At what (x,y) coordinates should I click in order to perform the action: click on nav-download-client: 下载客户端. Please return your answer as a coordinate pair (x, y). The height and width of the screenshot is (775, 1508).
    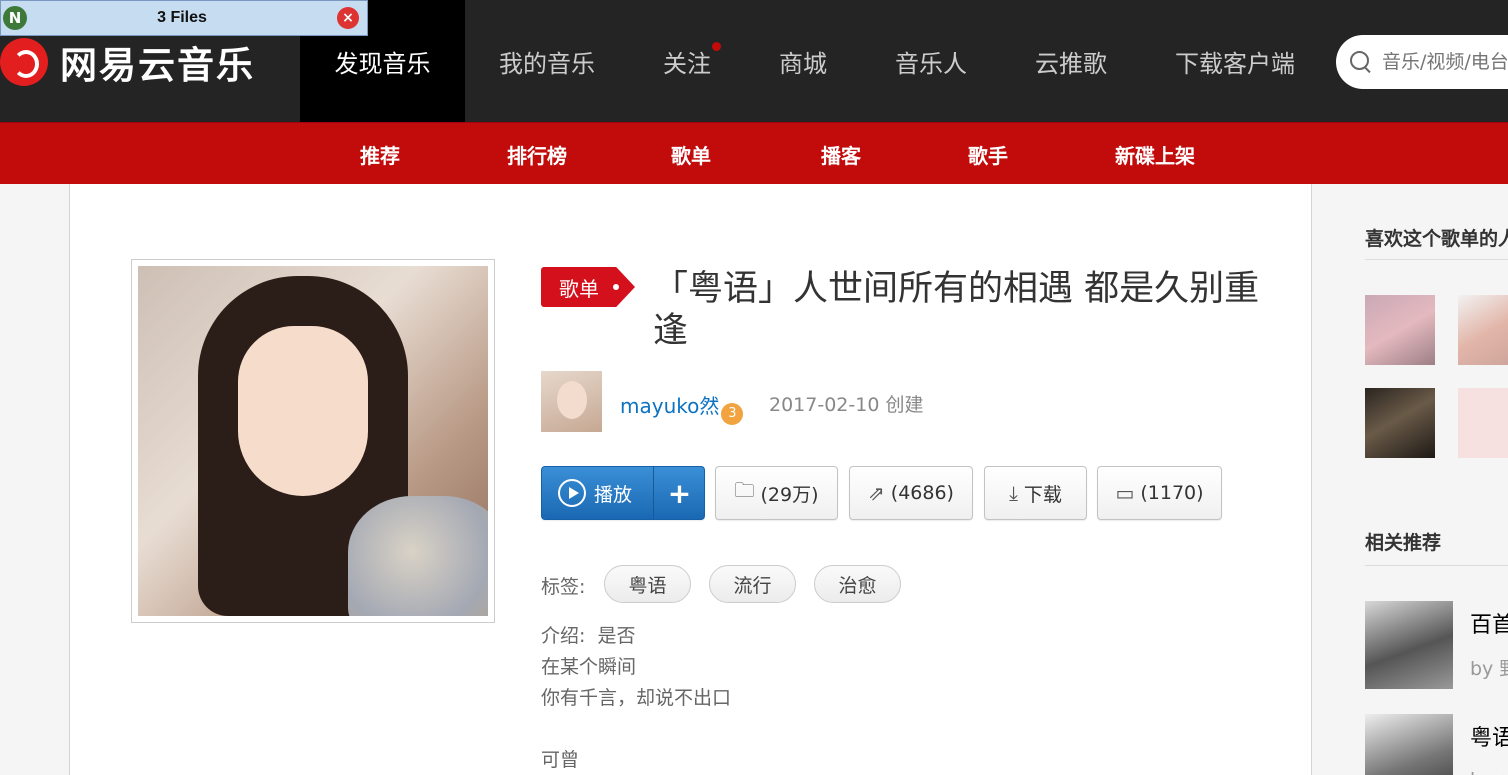
    Looking at the image, I should click on (1235, 61).